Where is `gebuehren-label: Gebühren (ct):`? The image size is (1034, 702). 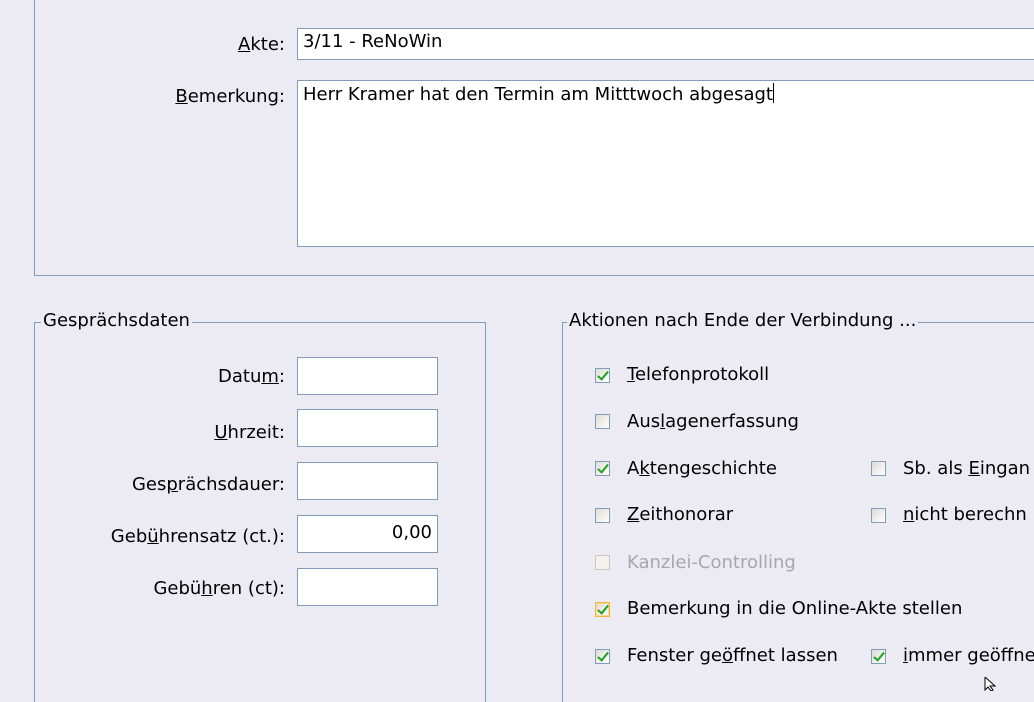
gebuehren-label: Gebühren (ct): is located at coordinates (219, 588).